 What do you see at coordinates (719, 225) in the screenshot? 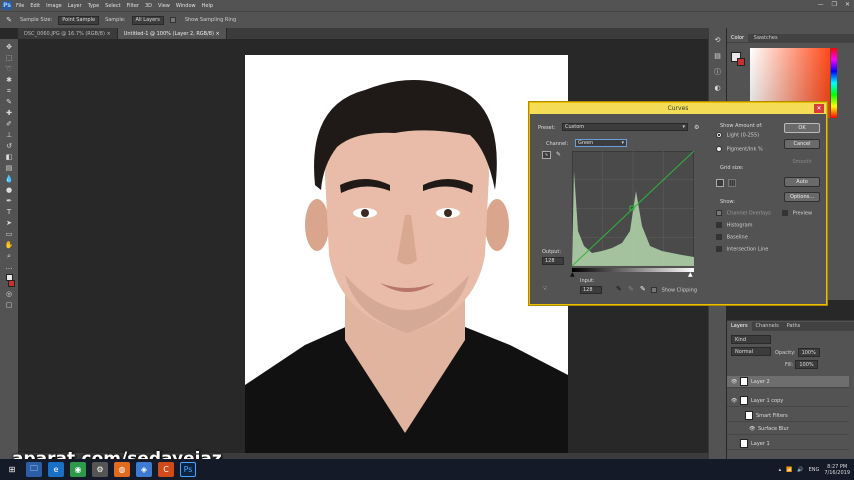
I see `histogram-checkbox` at bounding box center [719, 225].